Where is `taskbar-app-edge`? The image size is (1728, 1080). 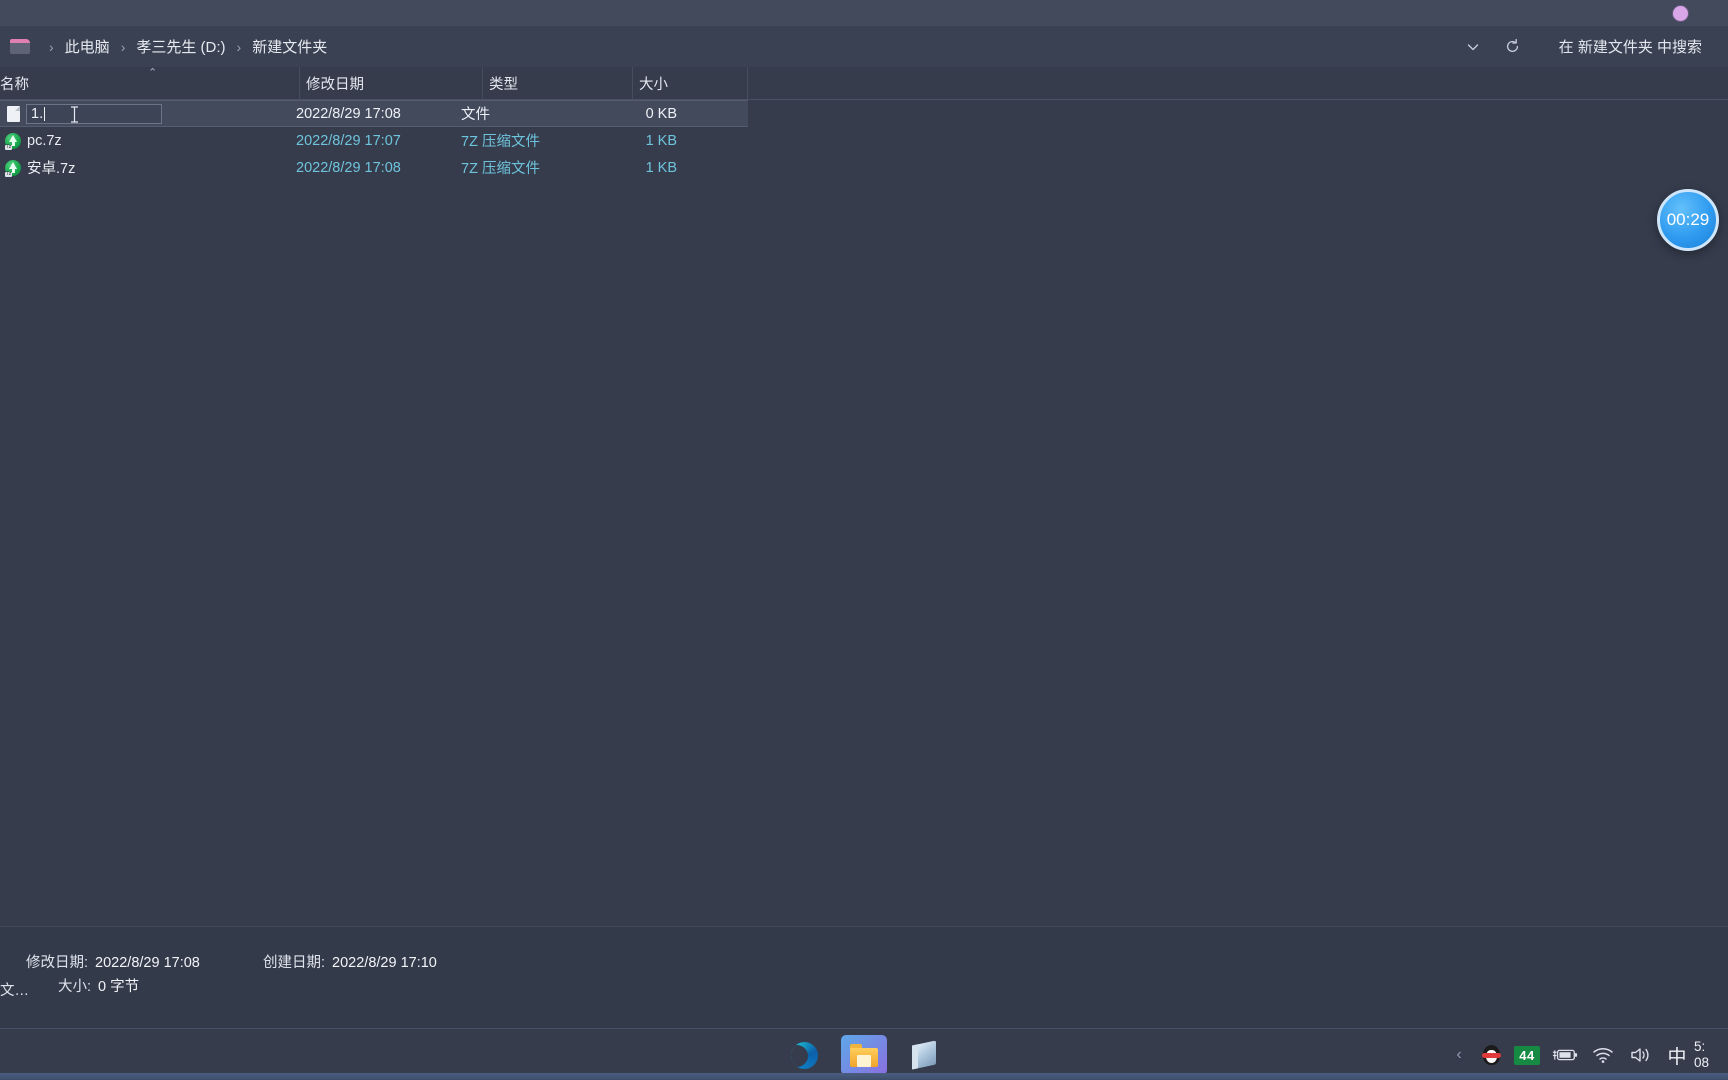 taskbar-app-edge is located at coordinates (804, 1055).